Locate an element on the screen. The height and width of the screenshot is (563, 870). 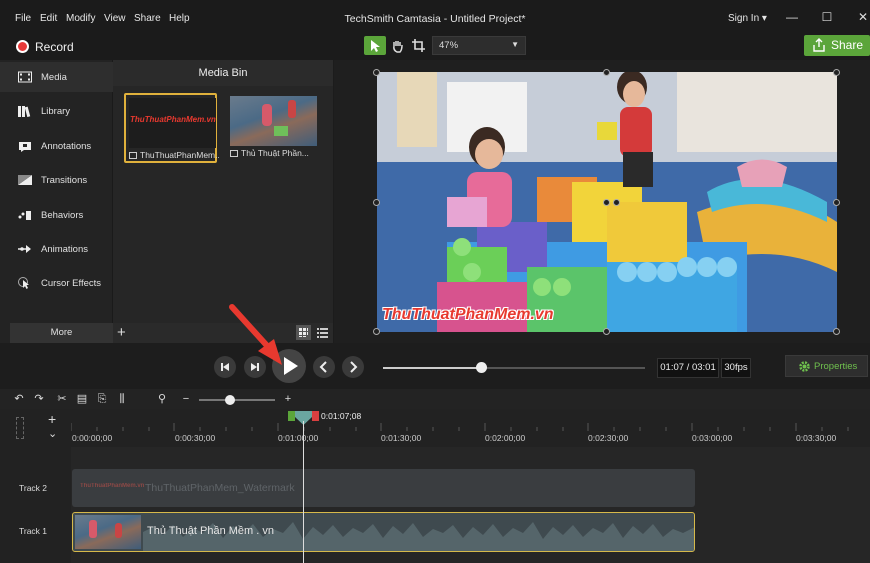
track-label: Track 2 is located at coordinates (33, 488).